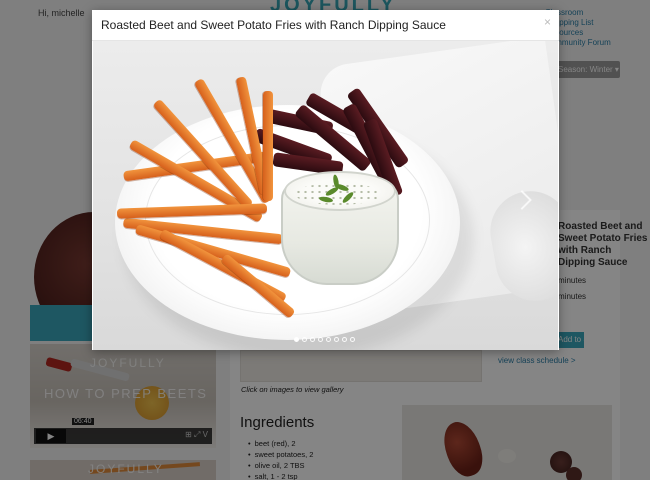 Image resolution: width=650 pixels, height=480 pixels. What do you see at coordinates (324, 339) in the screenshot?
I see `slide-pager` at bounding box center [324, 339].